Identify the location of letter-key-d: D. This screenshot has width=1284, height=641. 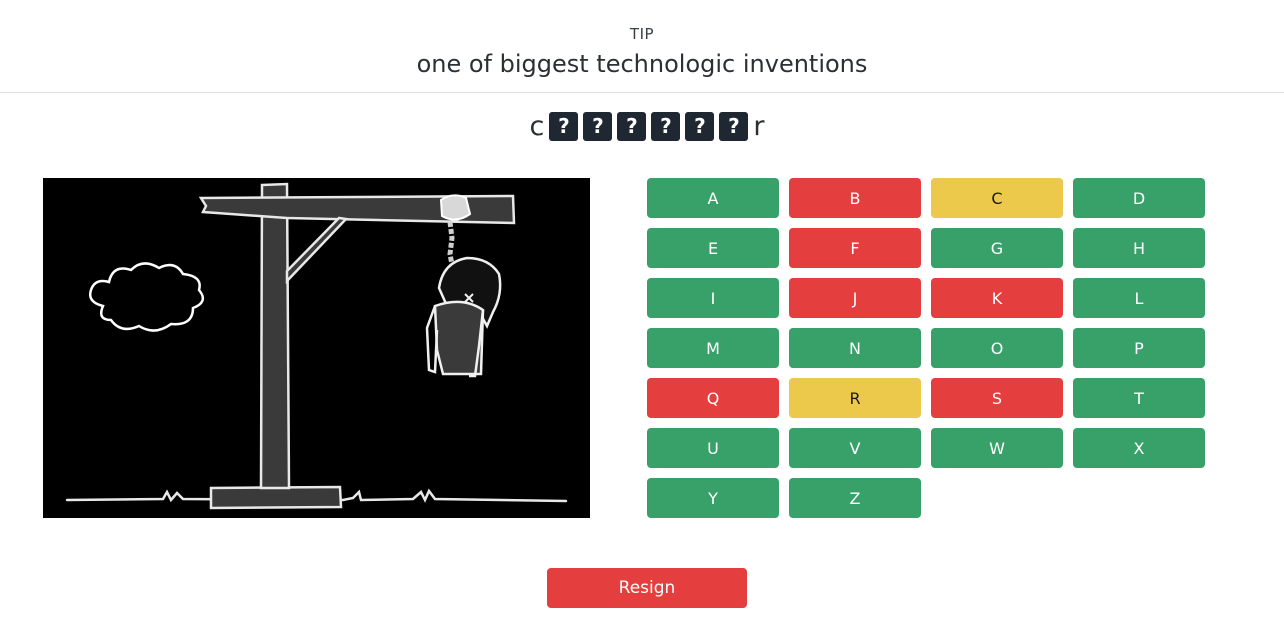
(1139, 198).